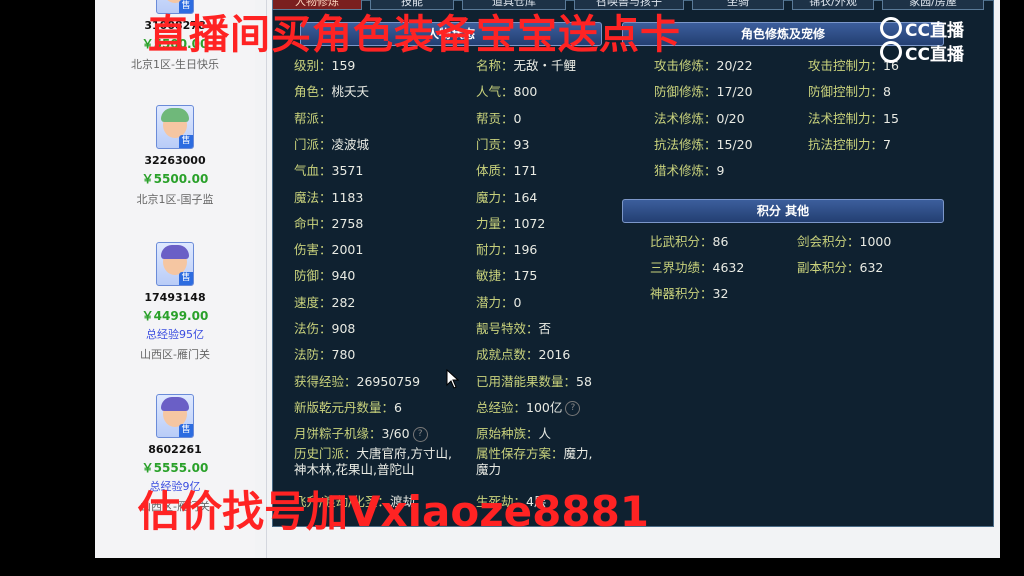  What do you see at coordinates (844, 240) in the screenshot?
I see `points-field: 剑会积分：1000` at bounding box center [844, 240].